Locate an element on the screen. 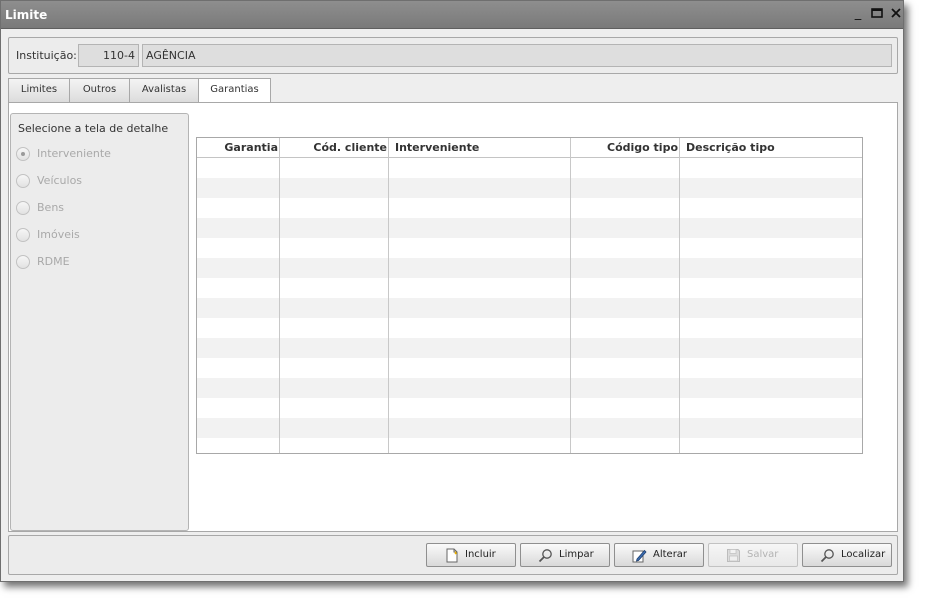 This screenshot has width=929, height=607. institution-code-field: 110-4 is located at coordinates (108, 55).